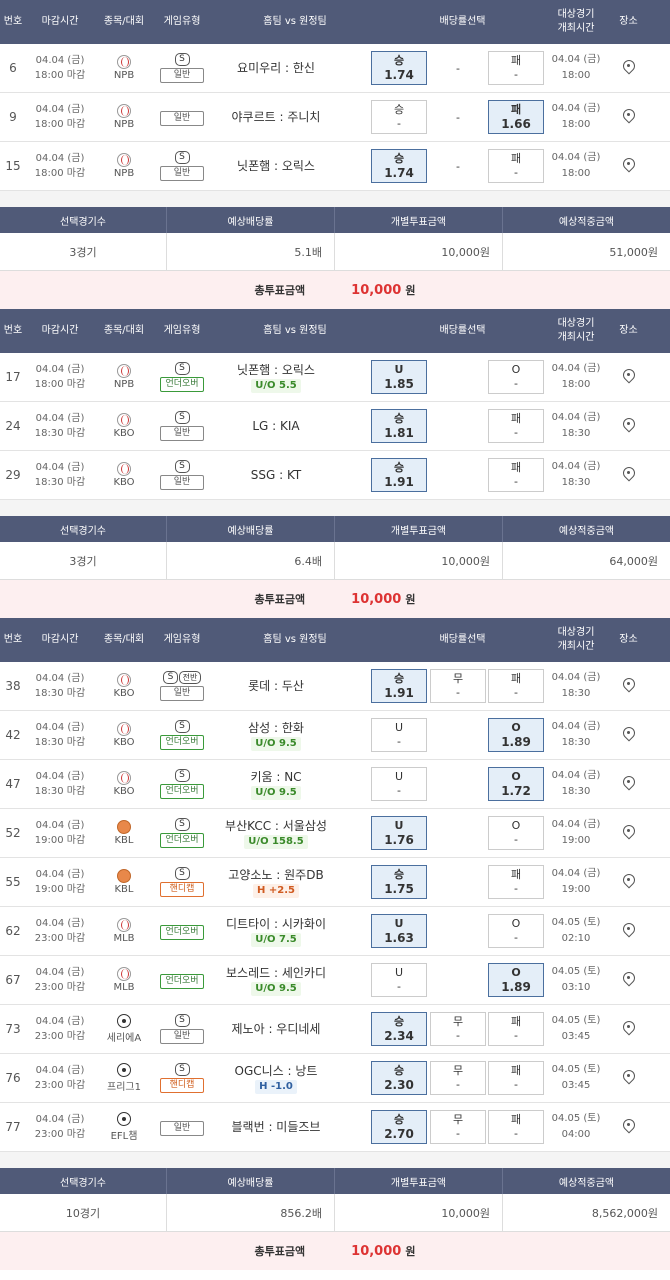  What do you see at coordinates (399, 1029) in the screenshot?
I see `odds-button: 승 2.34` at bounding box center [399, 1029].